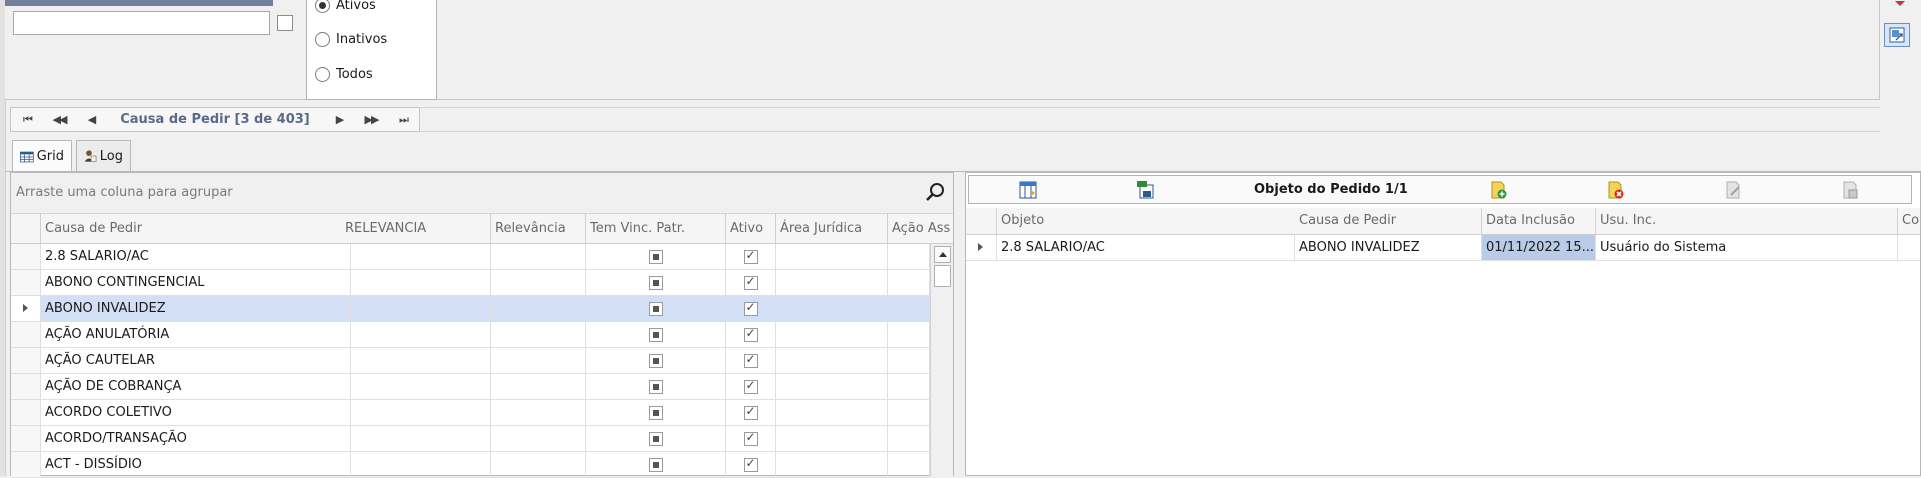  I want to click on add-record-icon, so click(1498, 190).